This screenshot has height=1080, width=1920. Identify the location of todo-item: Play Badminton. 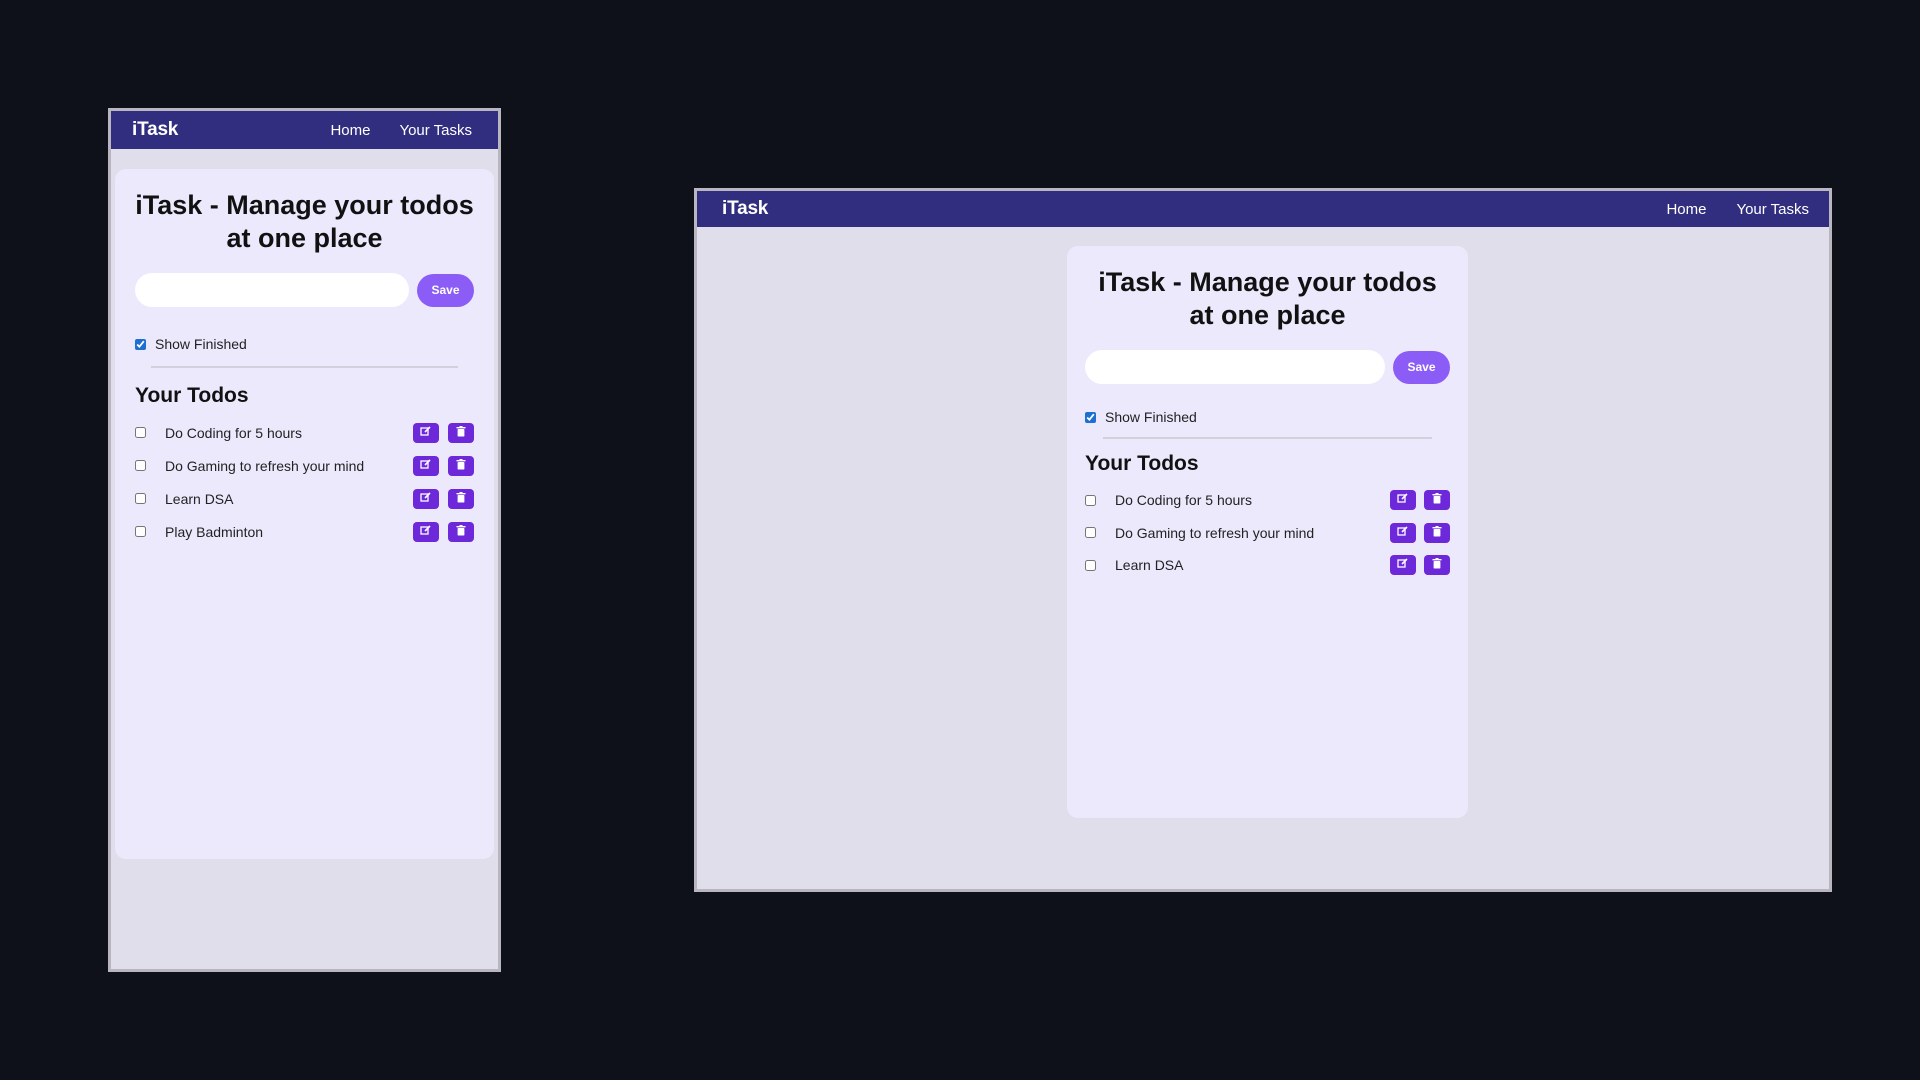
(304, 531).